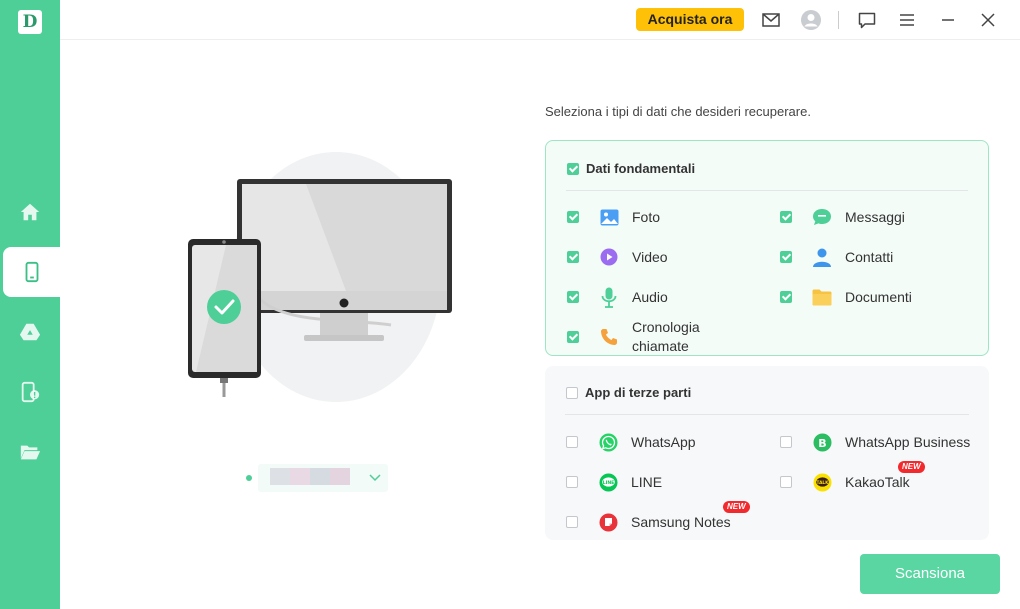 Image resolution: width=1020 pixels, height=609 pixels. What do you see at coordinates (822, 217) in the screenshot?
I see `message-icon` at bounding box center [822, 217].